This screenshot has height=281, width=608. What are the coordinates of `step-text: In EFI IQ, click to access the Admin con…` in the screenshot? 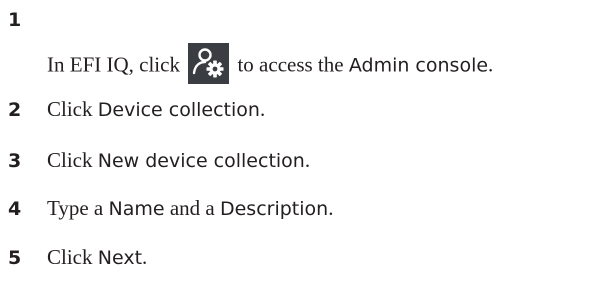 It's located at (270, 65).